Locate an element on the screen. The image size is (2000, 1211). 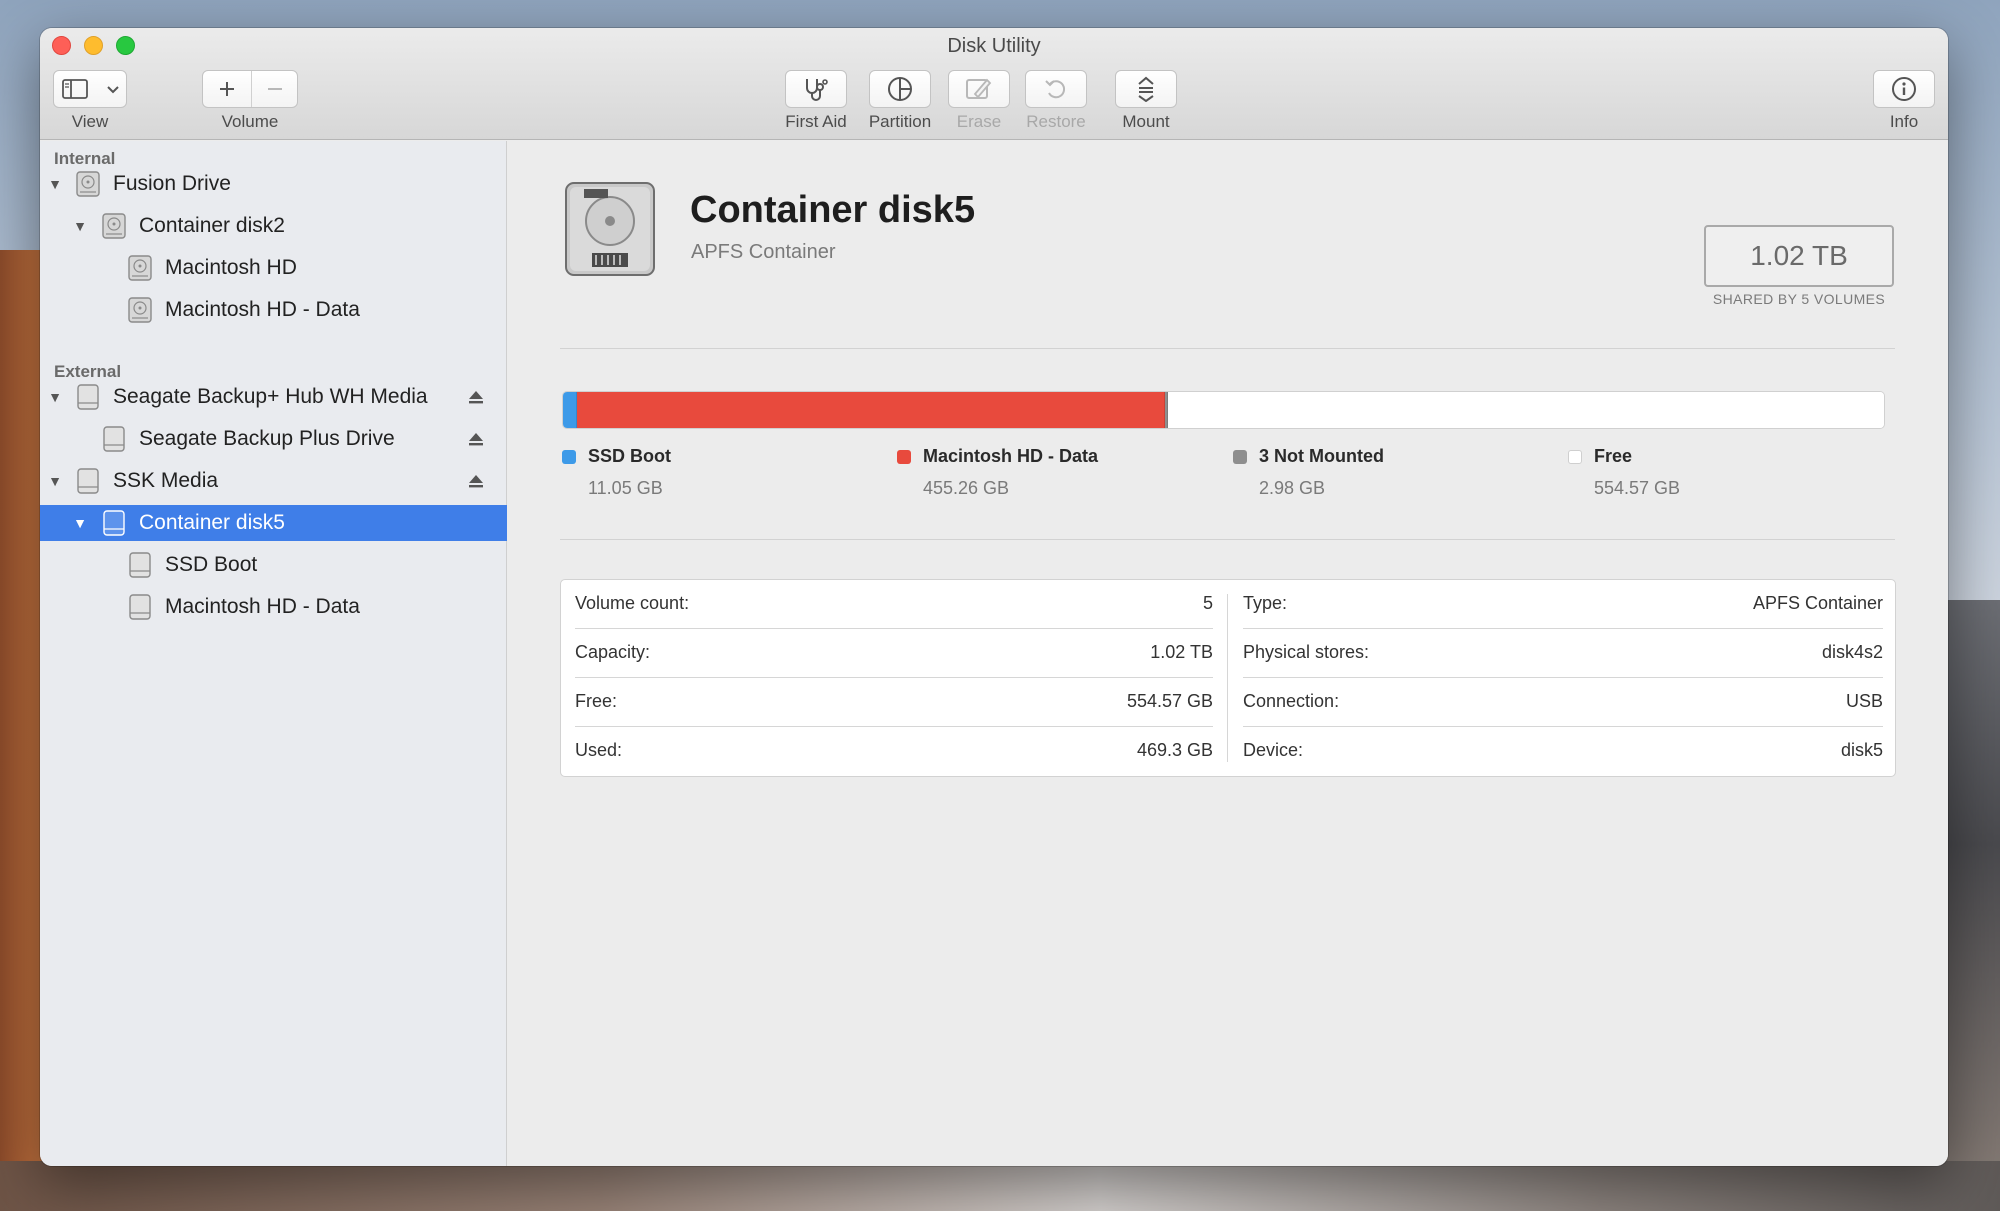
partition-button is located at coordinates (900, 89).